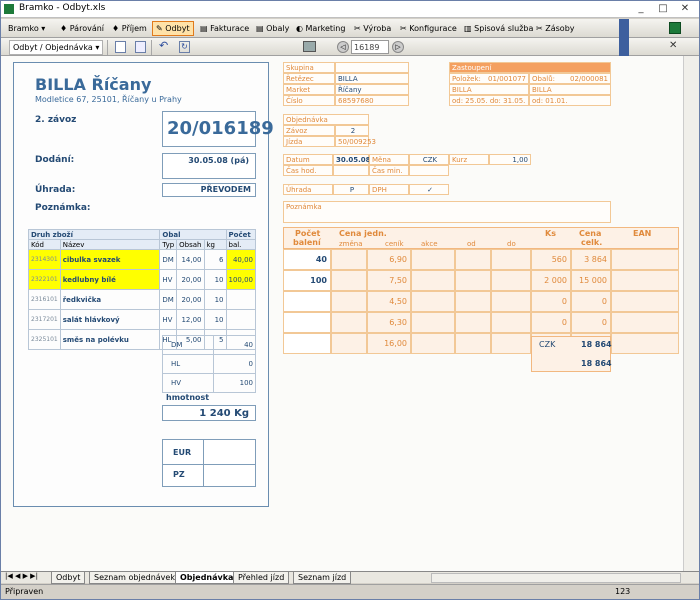  I want to click on goods-cell-nazev: směs na polévku, so click(110, 339).